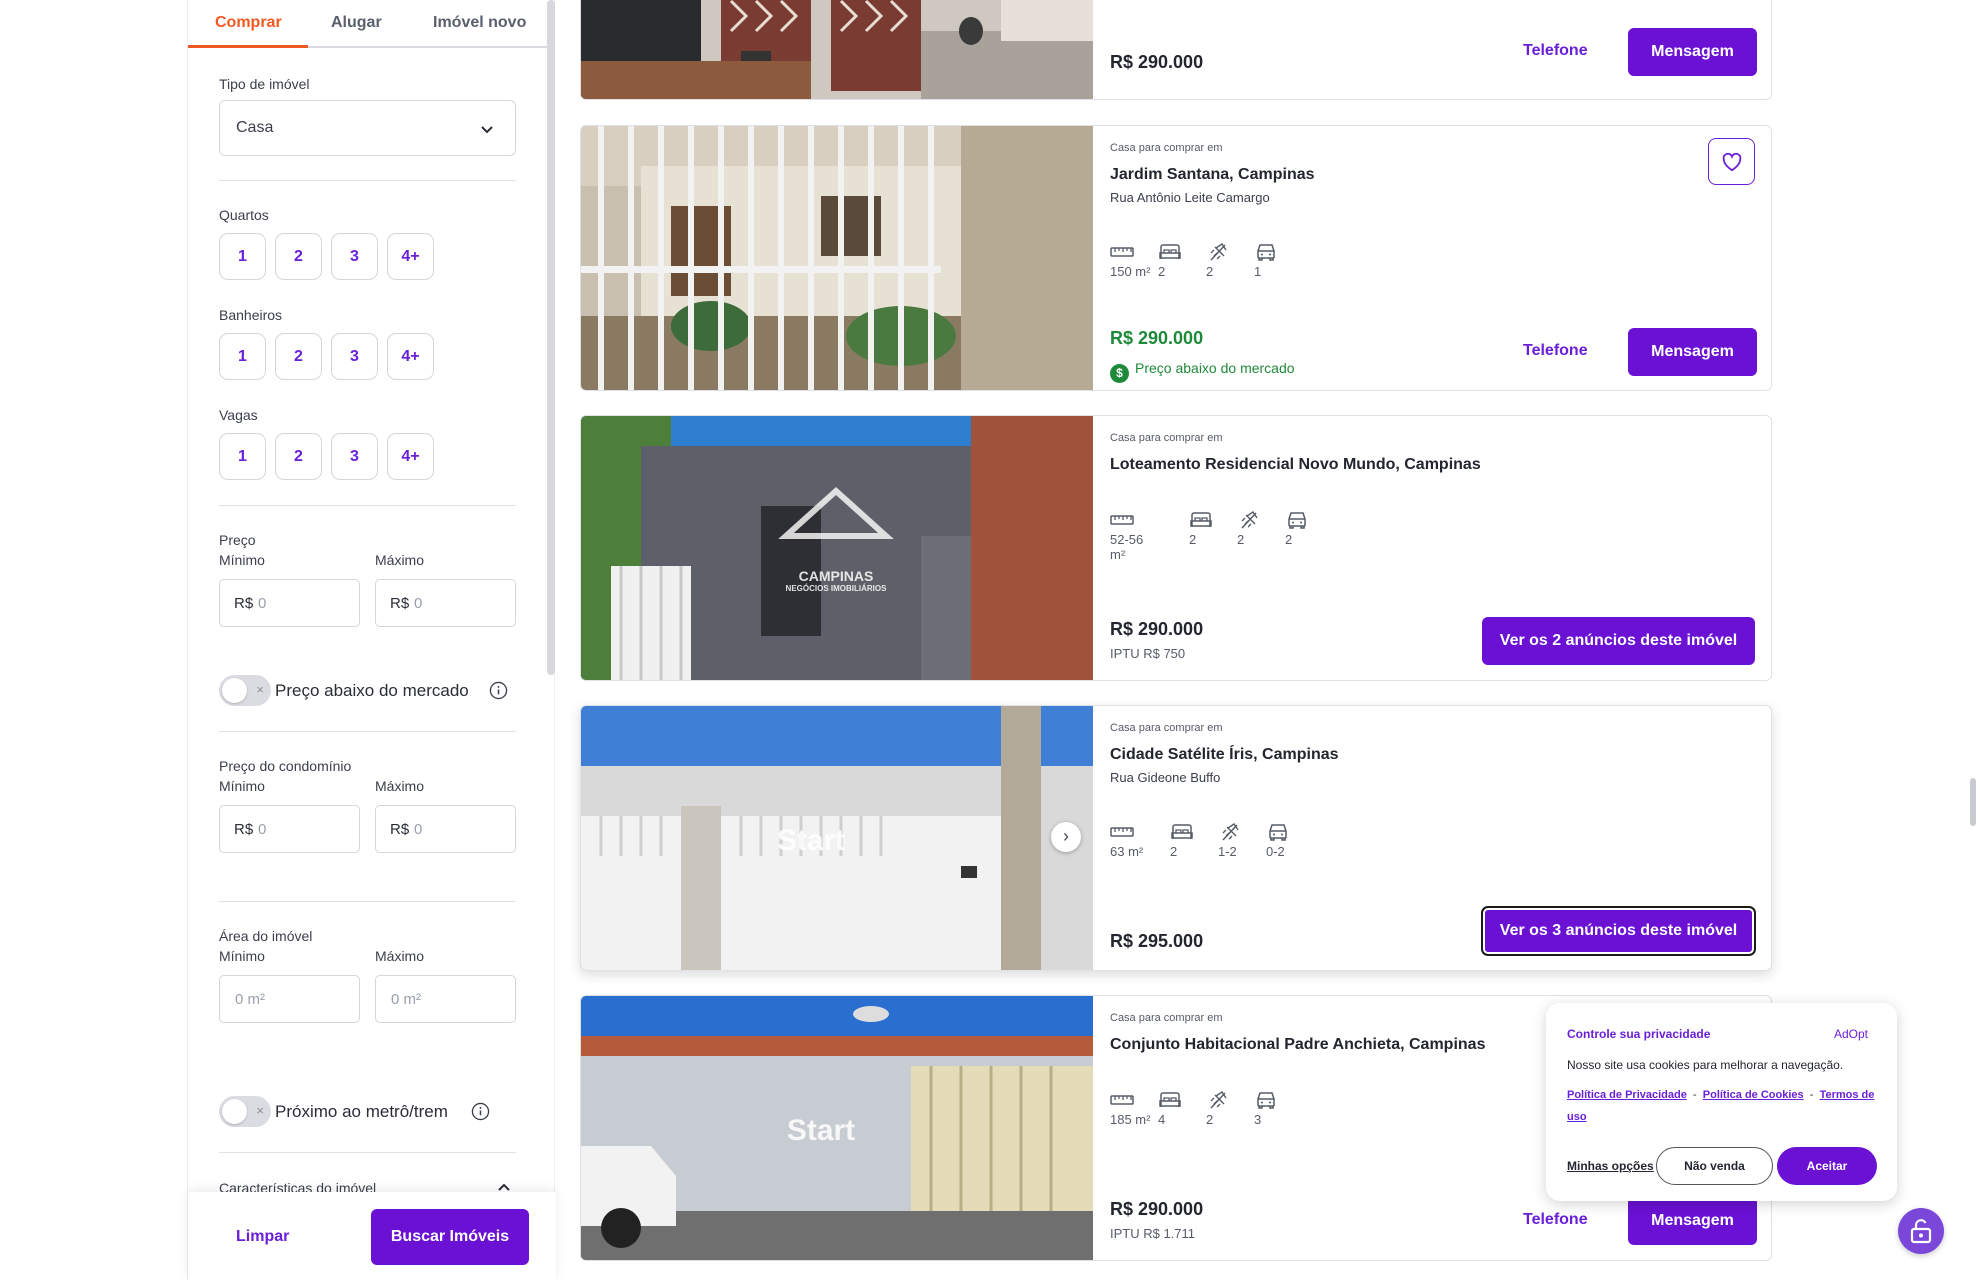 This screenshot has width=1980, height=1280. What do you see at coordinates (837, 548) in the screenshot?
I see `listing-photo: CAMPINAS NEGÓCIOS IMOBILIÁRIOS` at bounding box center [837, 548].